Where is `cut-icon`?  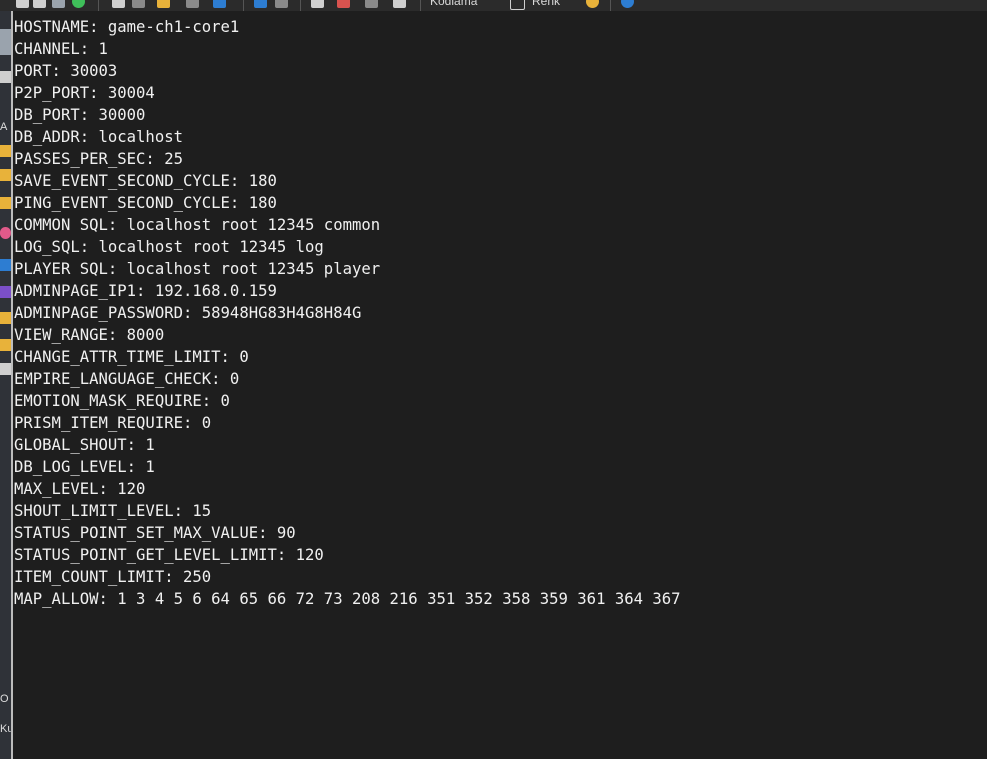
cut-icon is located at coordinates (138, 4).